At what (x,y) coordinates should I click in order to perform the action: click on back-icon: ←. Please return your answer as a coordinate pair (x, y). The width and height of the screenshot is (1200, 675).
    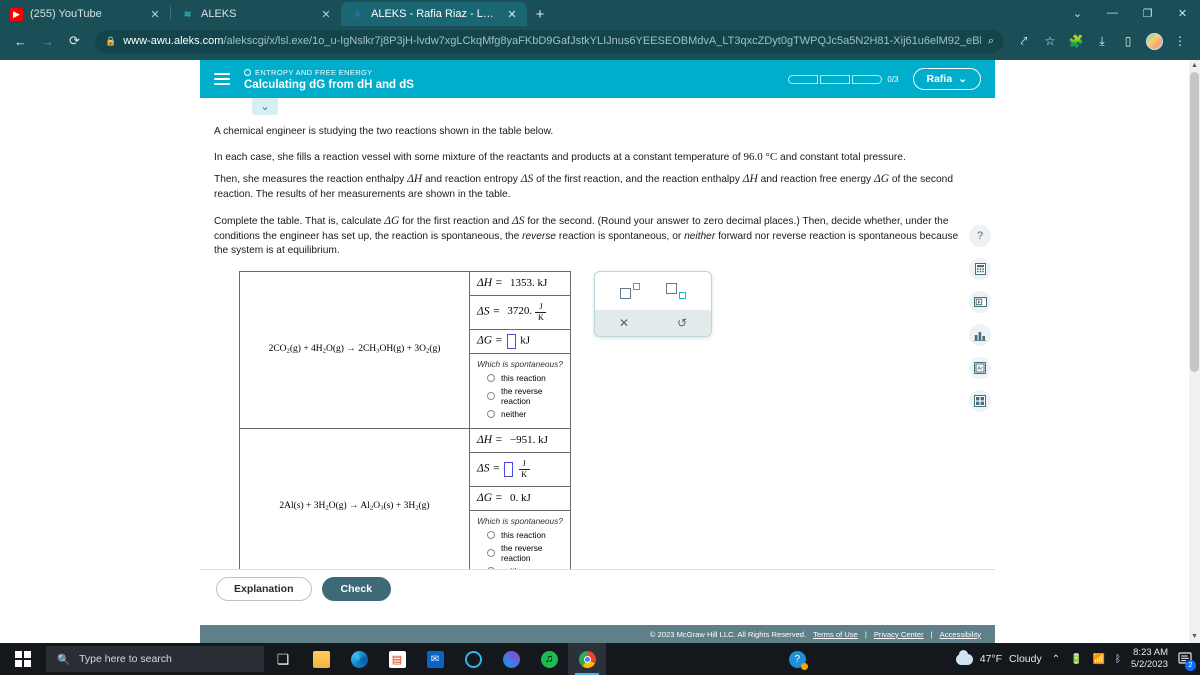
    Looking at the image, I should click on (20, 41).